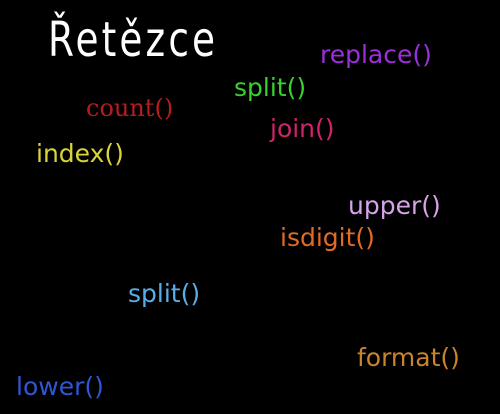  Describe the element at coordinates (133, 40) in the screenshot. I see `slide-title: Řetězce` at that location.